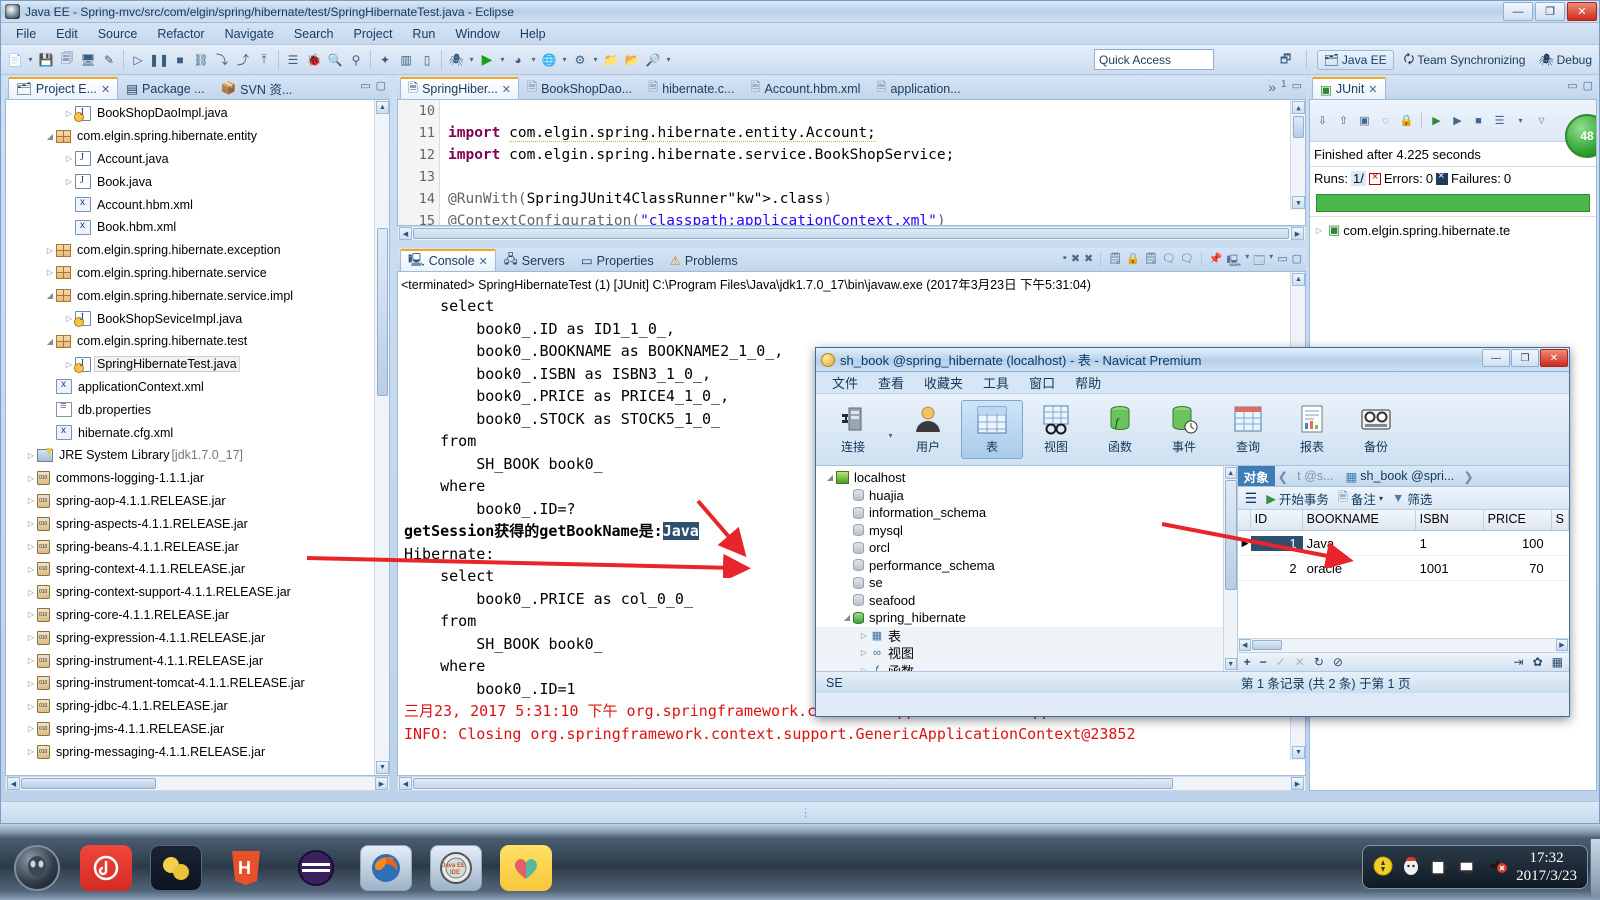 This screenshot has height=900, width=1600. I want to click on remove-all-launches-icon: ✖, so click(1088, 261).